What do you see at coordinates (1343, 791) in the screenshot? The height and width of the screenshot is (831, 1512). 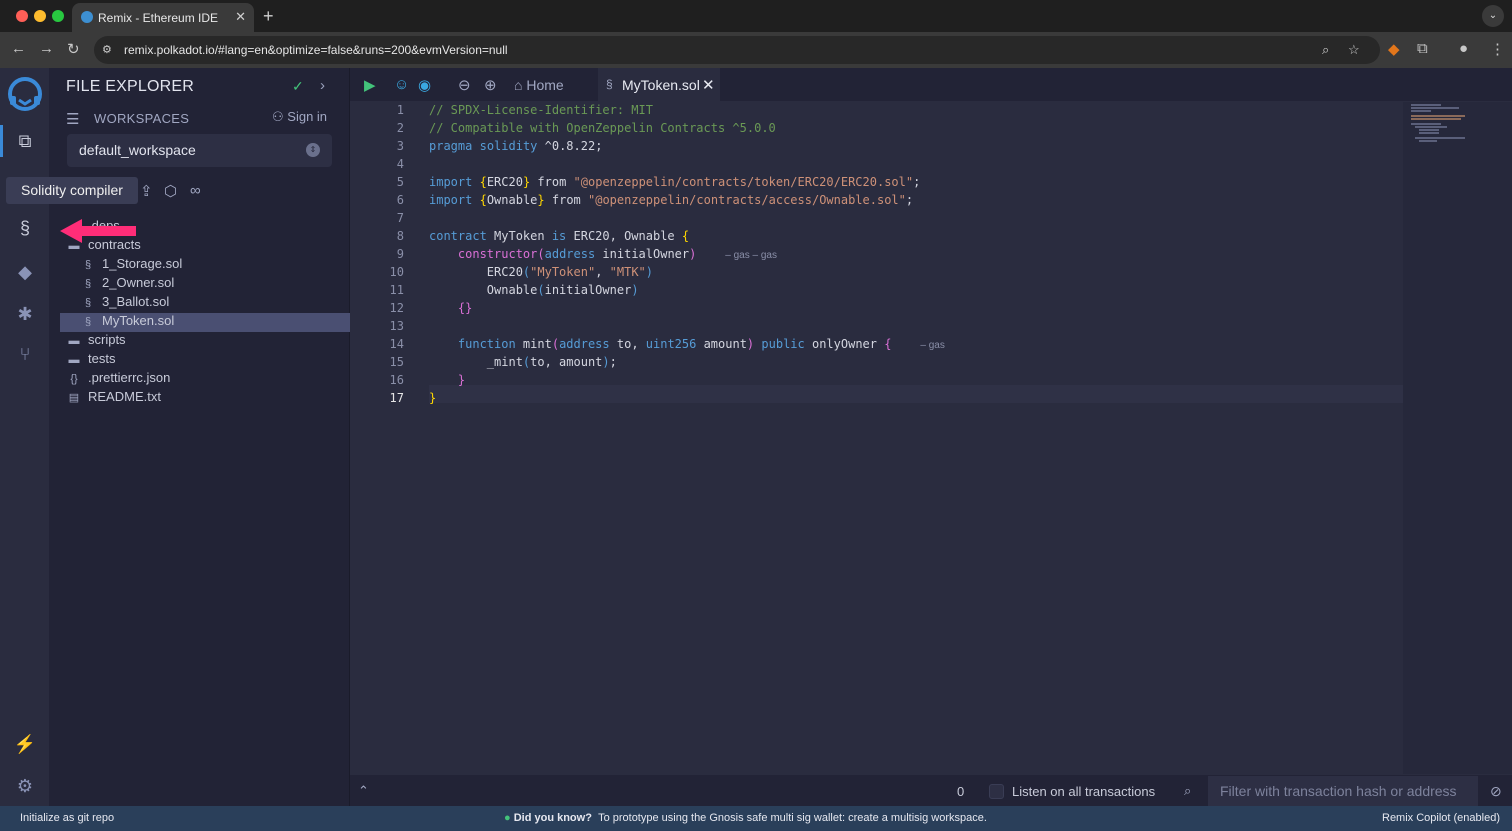 I see `transaction-filter-input` at bounding box center [1343, 791].